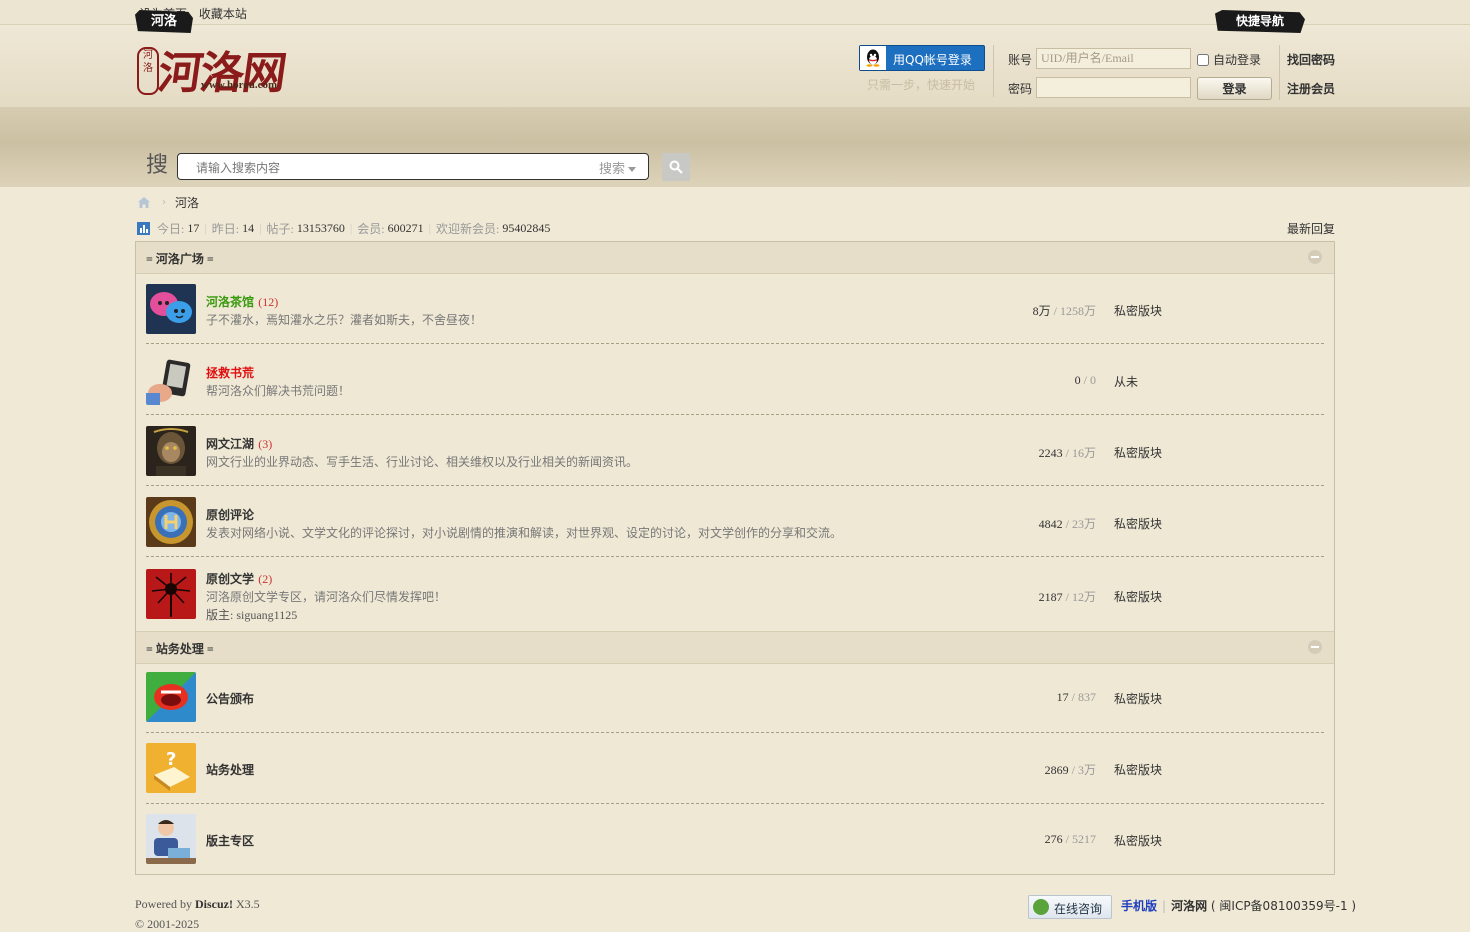  What do you see at coordinates (468, 229) in the screenshot?
I see `stat-newest-label: 欢迎新会员:` at bounding box center [468, 229].